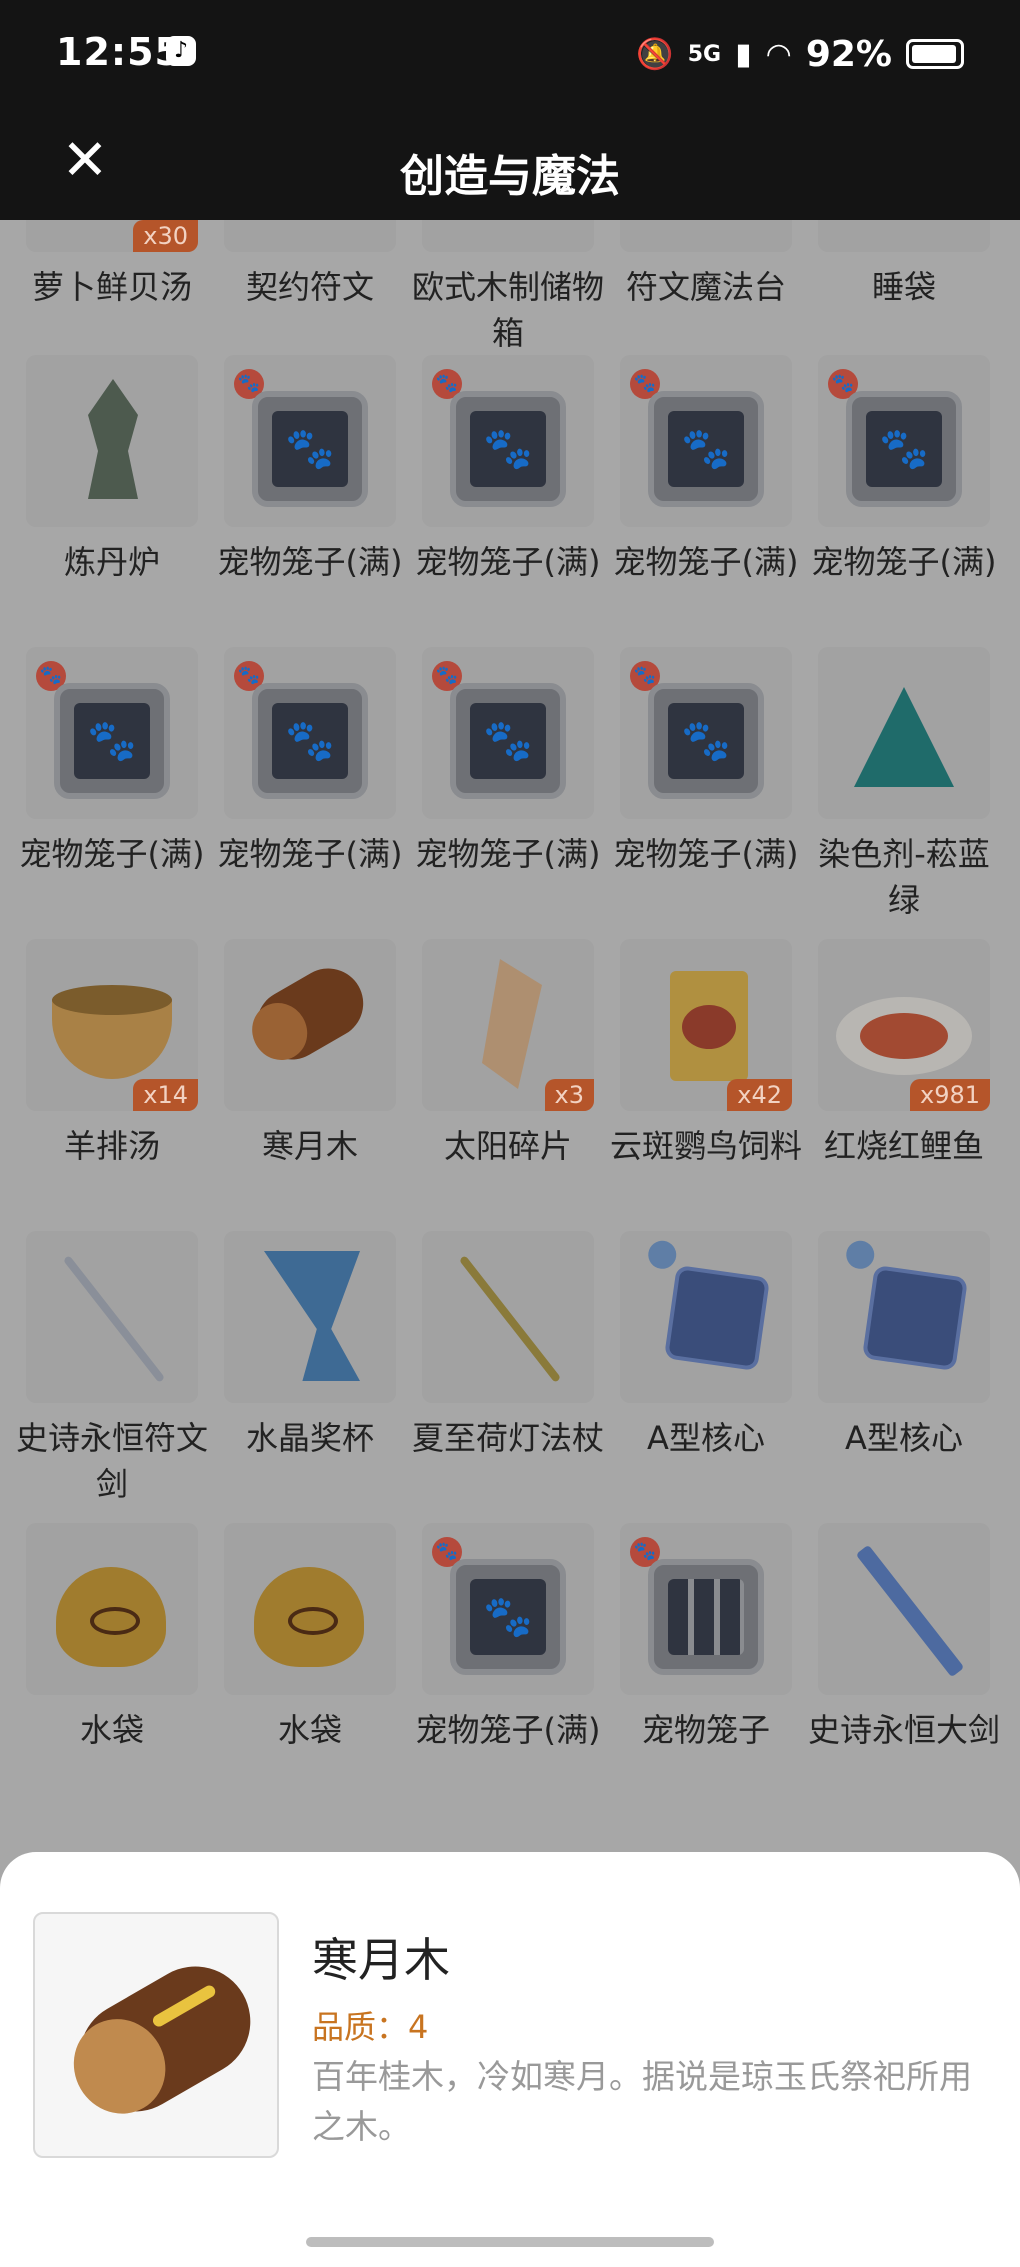 The width and height of the screenshot is (1020, 2267). What do you see at coordinates (111, 1461) in the screenshot?
I see `item-name: 史诗永恒符文剑` at bounding box center [111, 1461].